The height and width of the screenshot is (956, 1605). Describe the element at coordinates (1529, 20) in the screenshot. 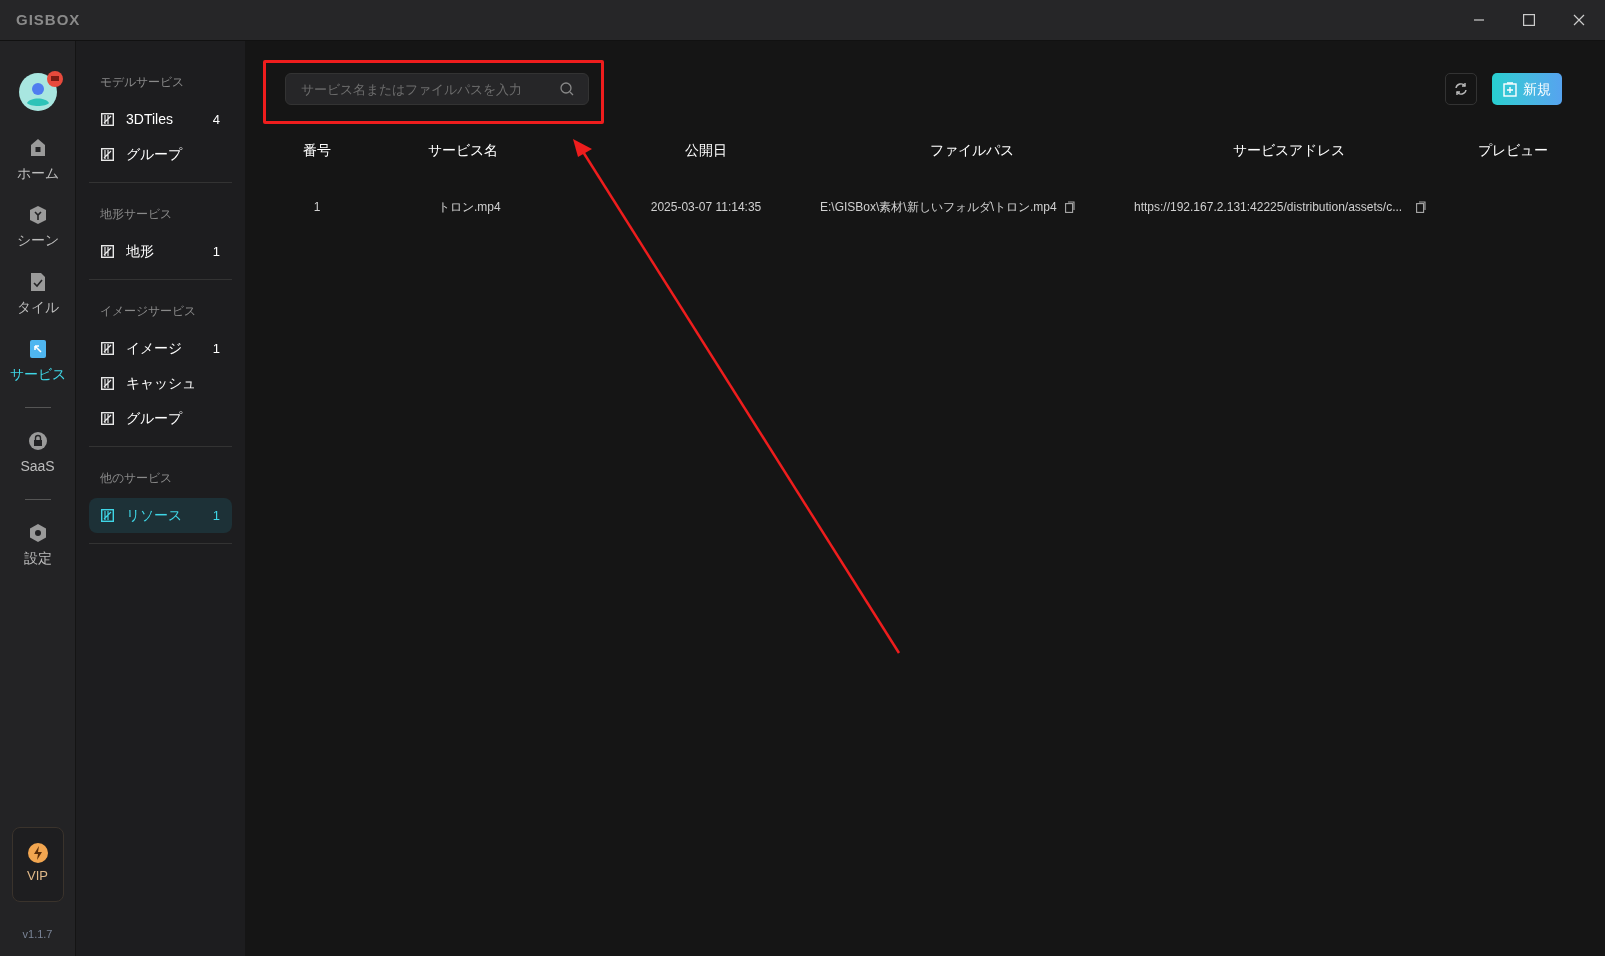

I see `maximize-icon` at that location.